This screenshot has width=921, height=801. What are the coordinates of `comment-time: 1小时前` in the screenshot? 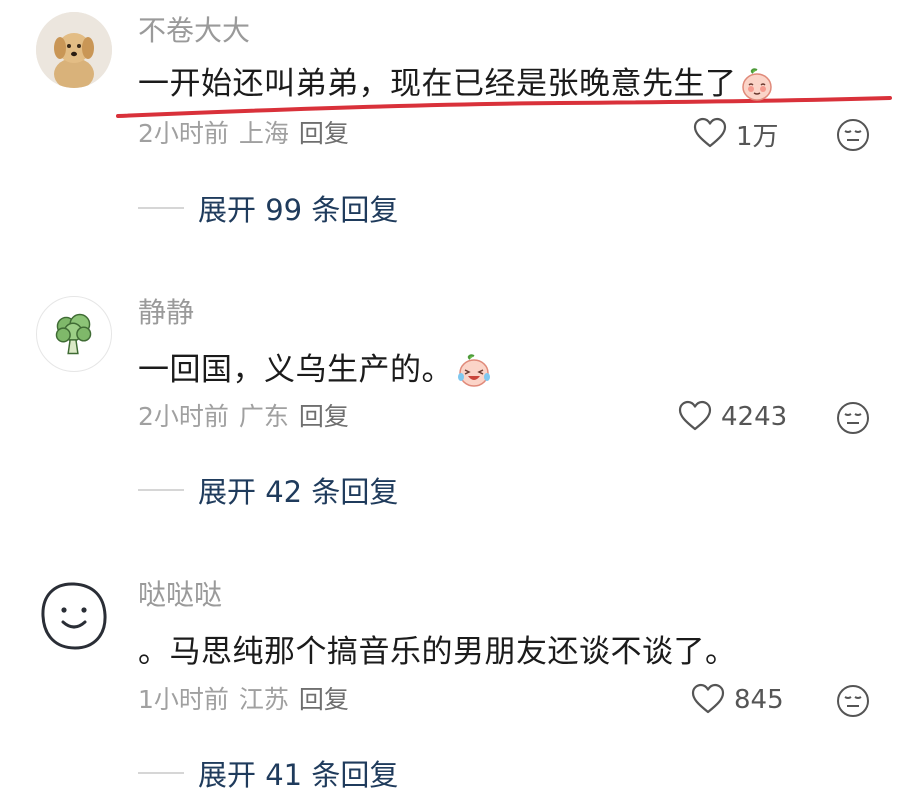 It's located at (183, 699).